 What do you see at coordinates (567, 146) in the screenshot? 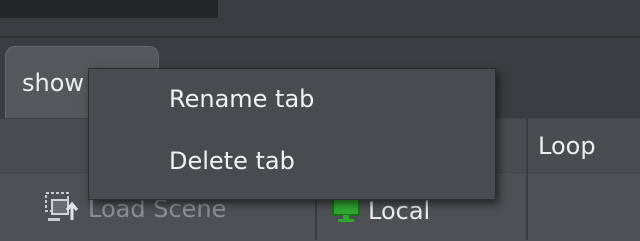
I see `column-header-loop: Loop` at bounding box center [567, 146].